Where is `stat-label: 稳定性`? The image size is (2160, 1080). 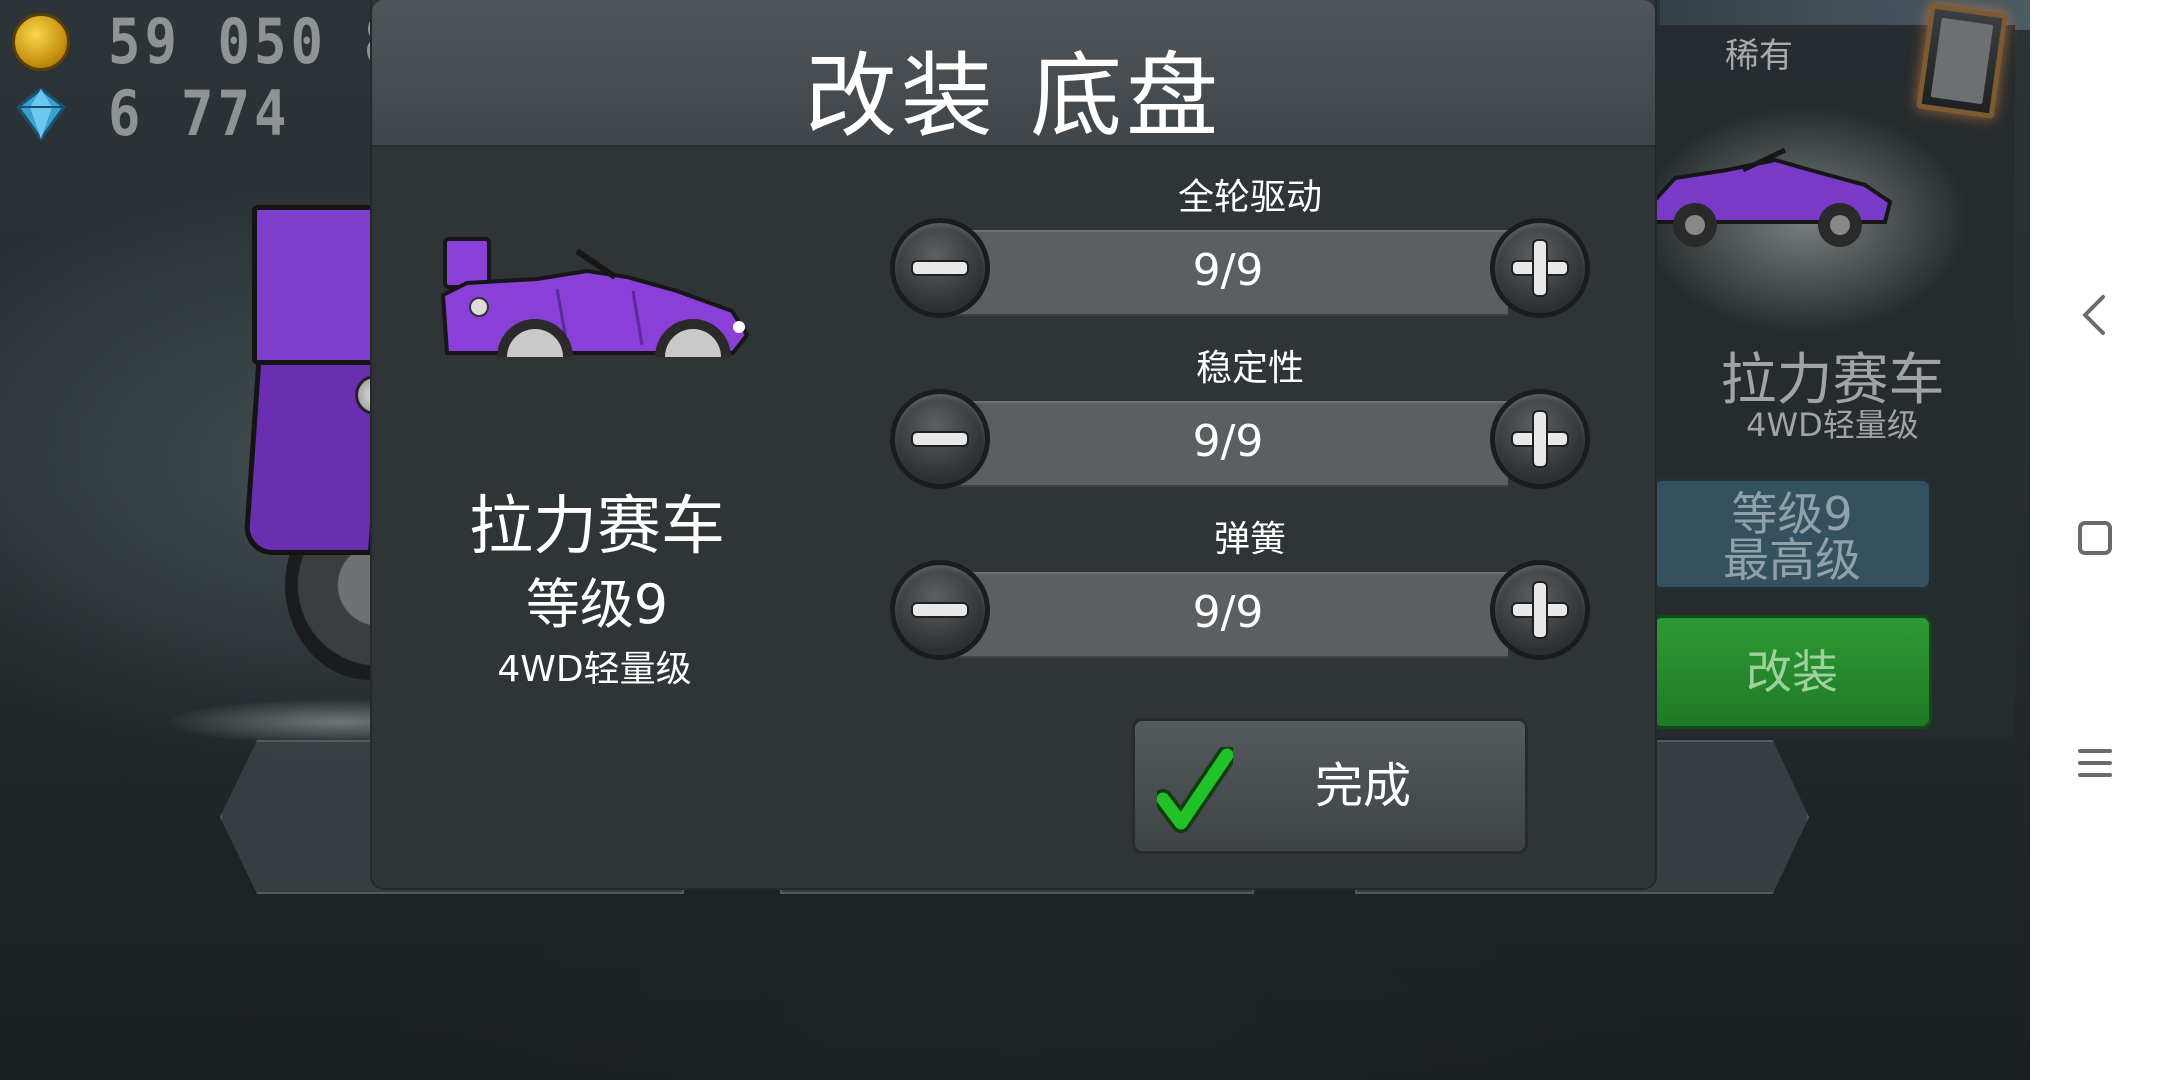 stat-label: 稳定性 is located at coordinates (1249, 368).